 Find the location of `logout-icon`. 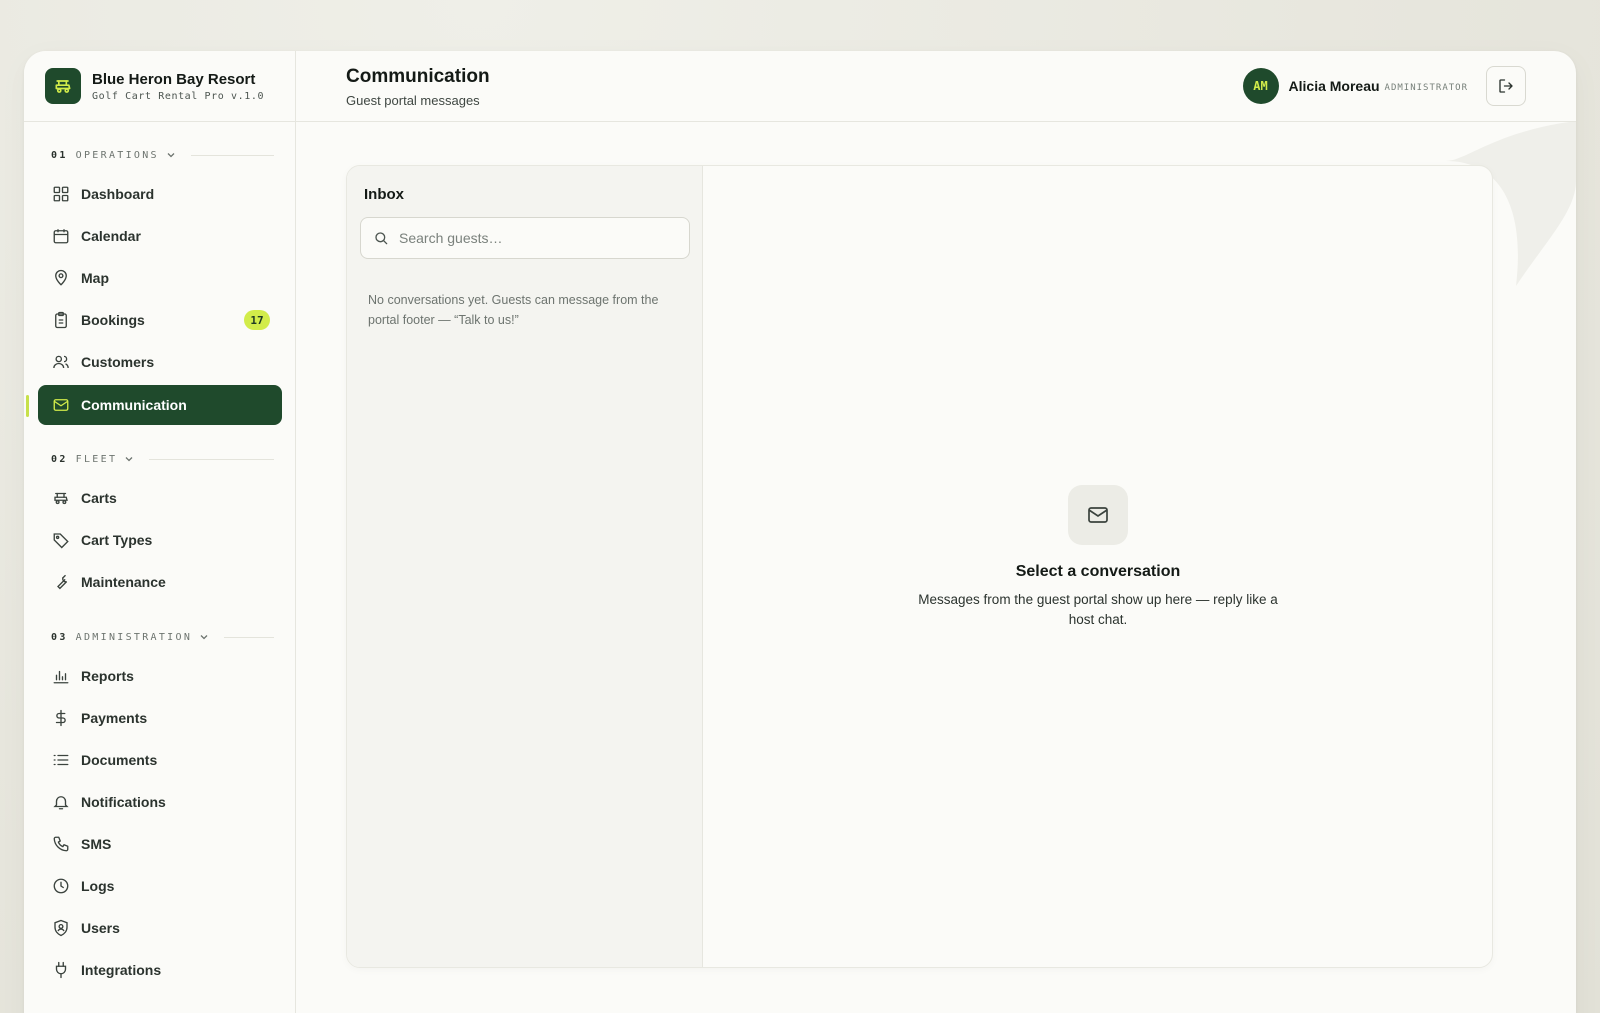

logout-icon is located at coordinates (1506, 86).